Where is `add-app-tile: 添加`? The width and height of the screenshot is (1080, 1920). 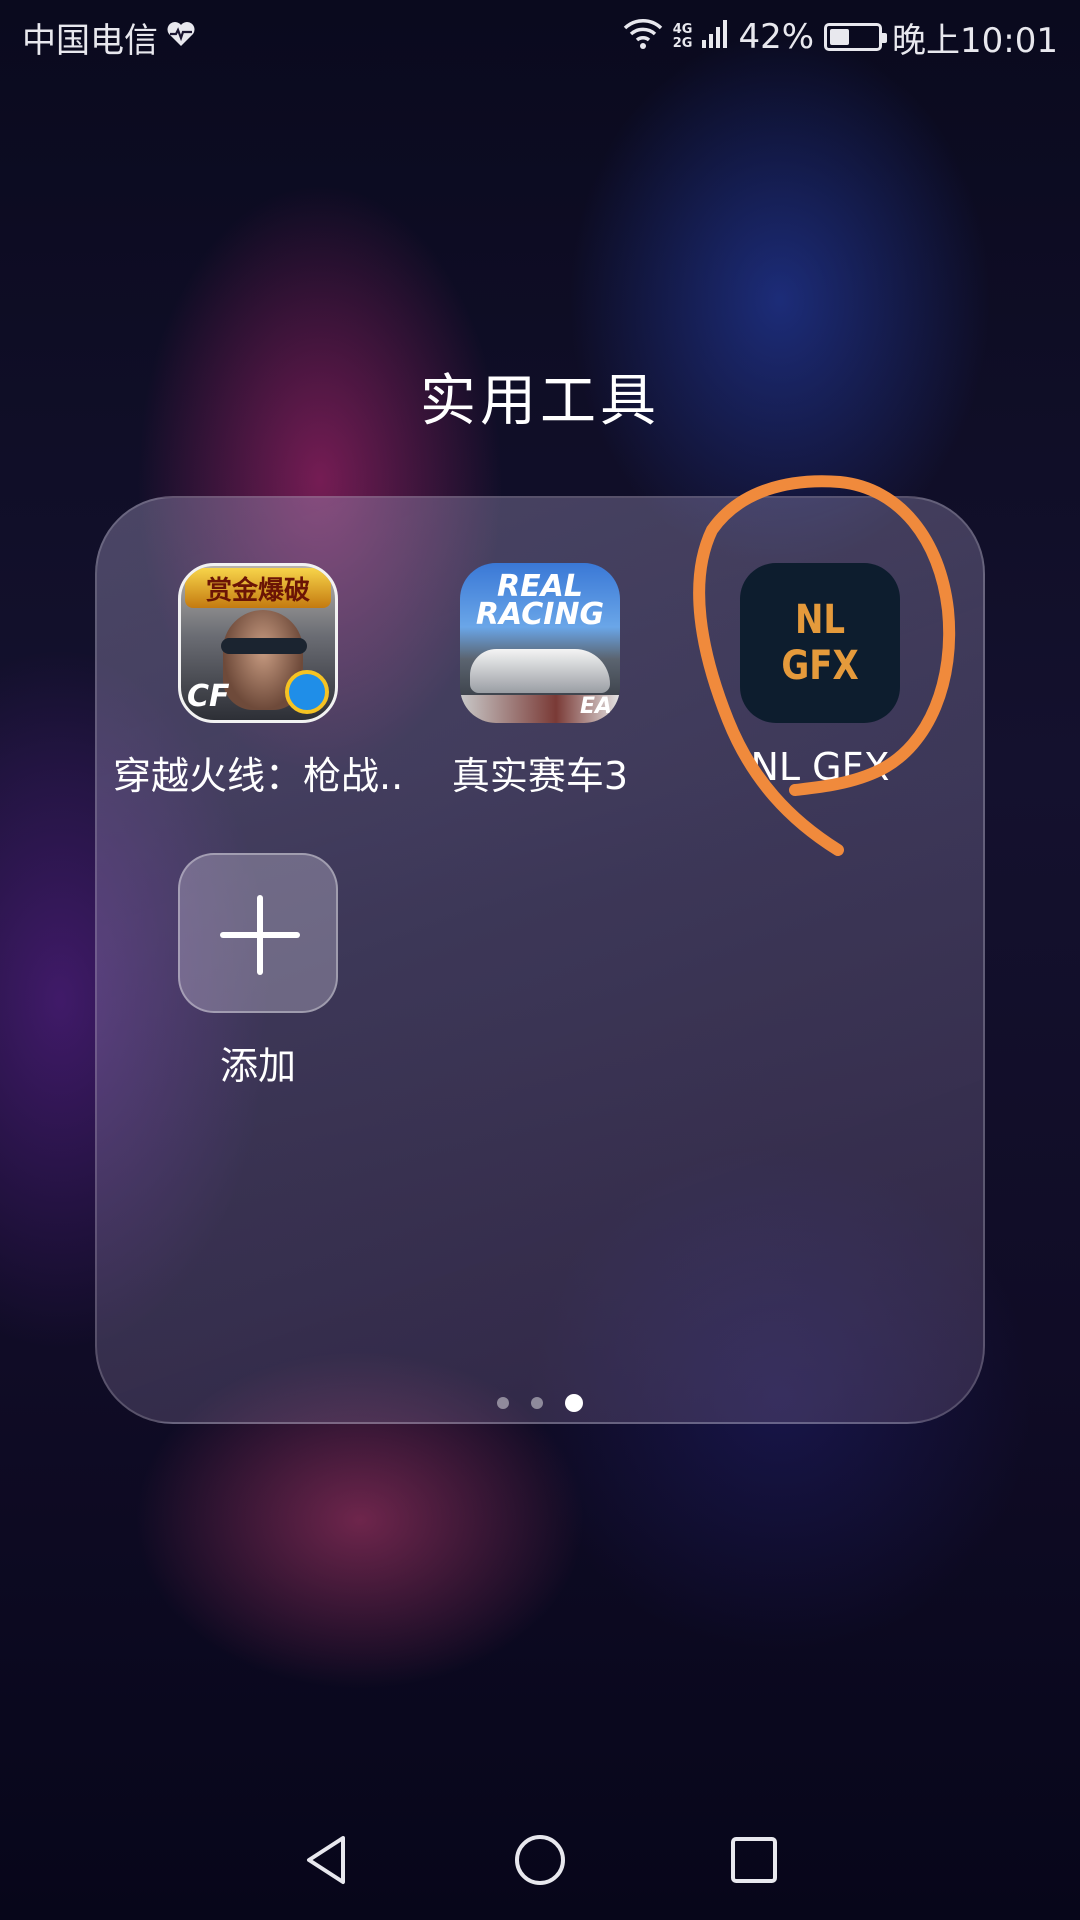 add-app-tile: 添加 is located at coordinates (258, 971).